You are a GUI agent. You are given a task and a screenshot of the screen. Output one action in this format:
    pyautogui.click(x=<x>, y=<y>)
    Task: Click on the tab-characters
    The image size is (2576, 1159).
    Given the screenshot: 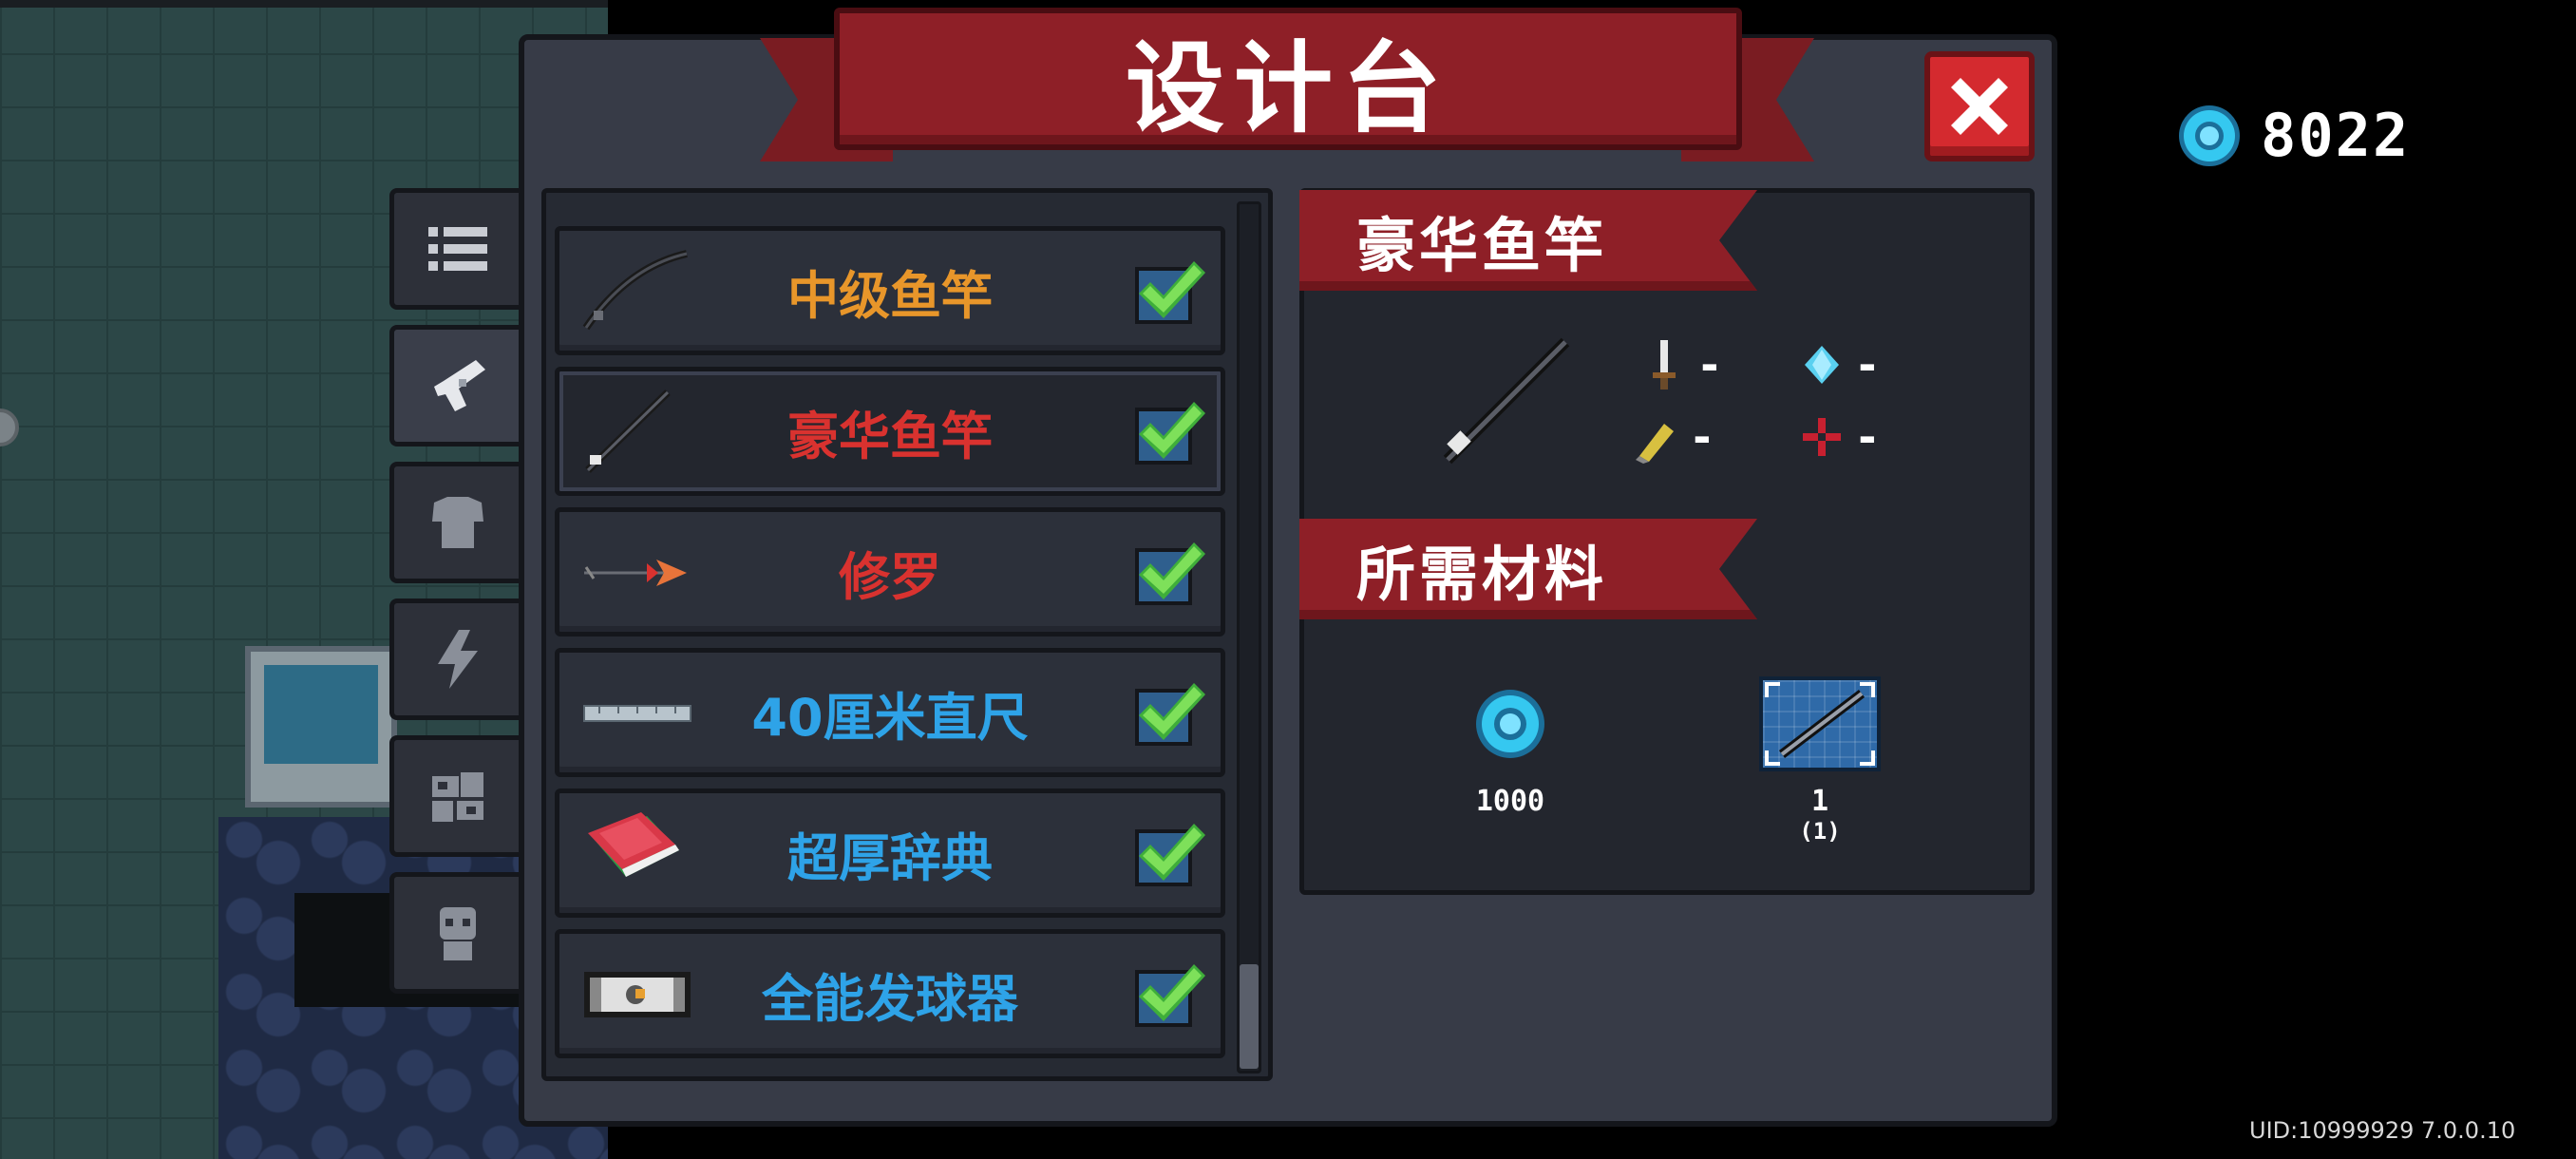 What is the action you would take?
    pyautogui.click(x=455, y=933)
    